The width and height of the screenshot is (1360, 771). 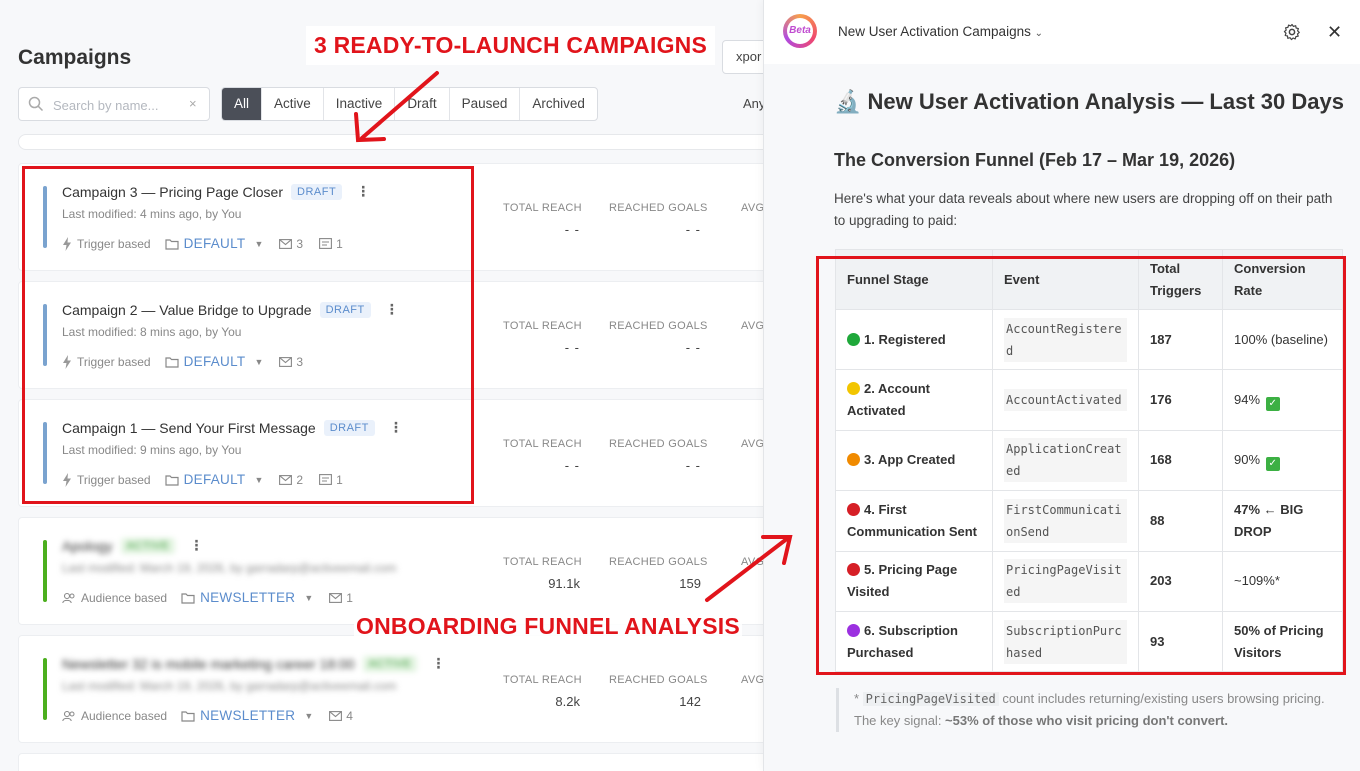 What do you see at coordinates (399, 105) in the screenshot?
I see `arrow-to-campaigns` at bounding box center [399, 105].